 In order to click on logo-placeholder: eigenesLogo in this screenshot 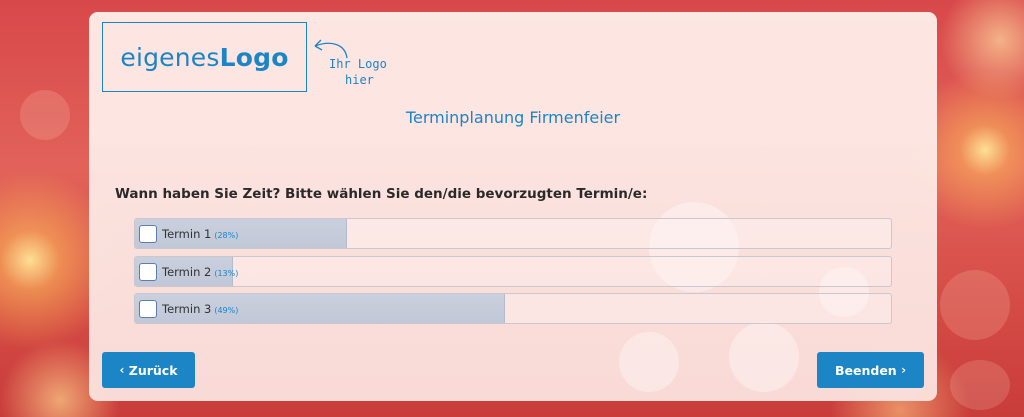, I will do `click(204, 57)`.